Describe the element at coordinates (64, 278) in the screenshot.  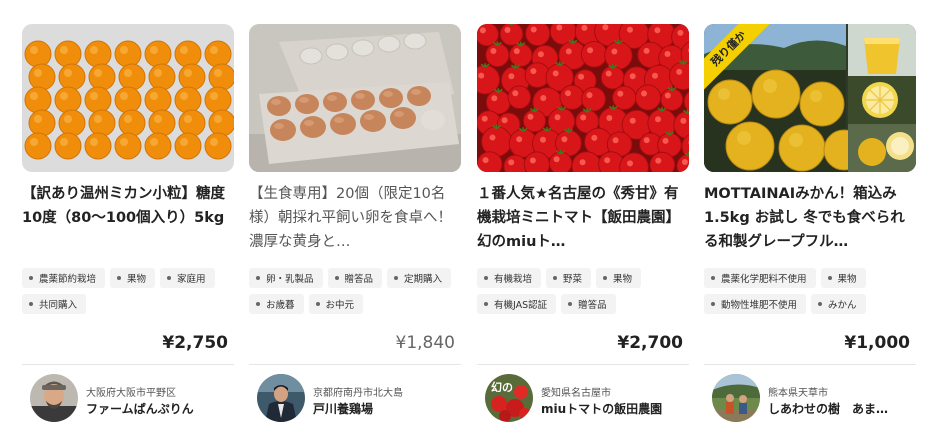
I see `tag: 農薬節約栽培` at that location.